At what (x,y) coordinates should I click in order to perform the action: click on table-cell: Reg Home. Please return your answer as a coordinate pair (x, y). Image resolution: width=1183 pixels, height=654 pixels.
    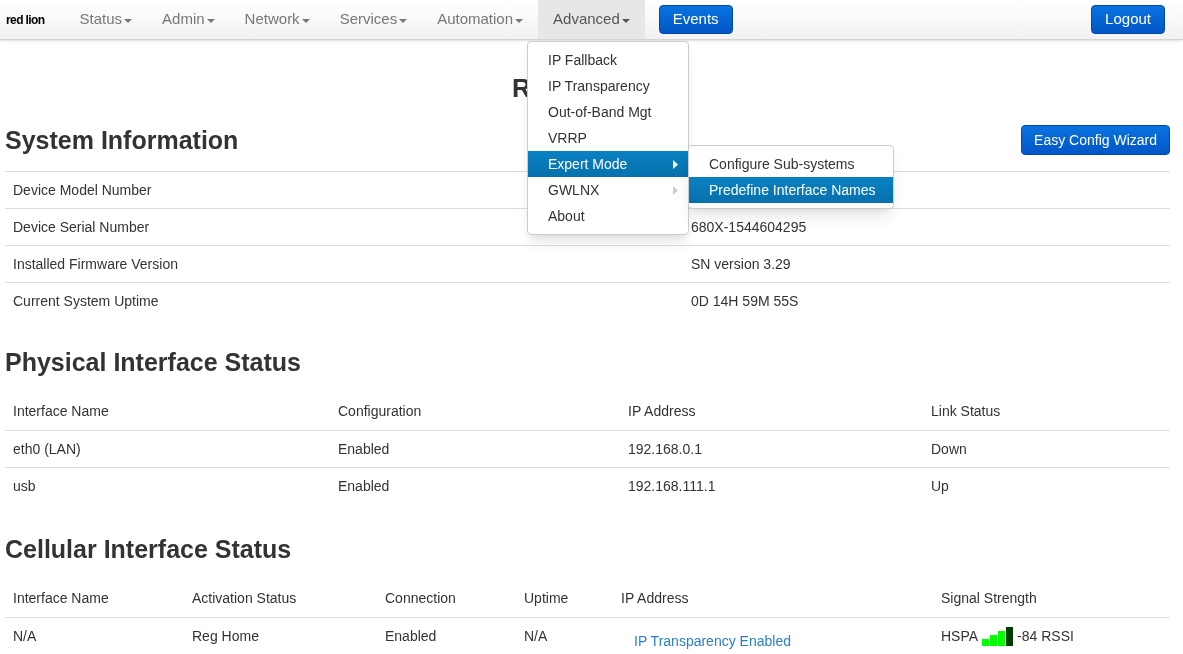
    Looking at the image, I should click on (225, 635).